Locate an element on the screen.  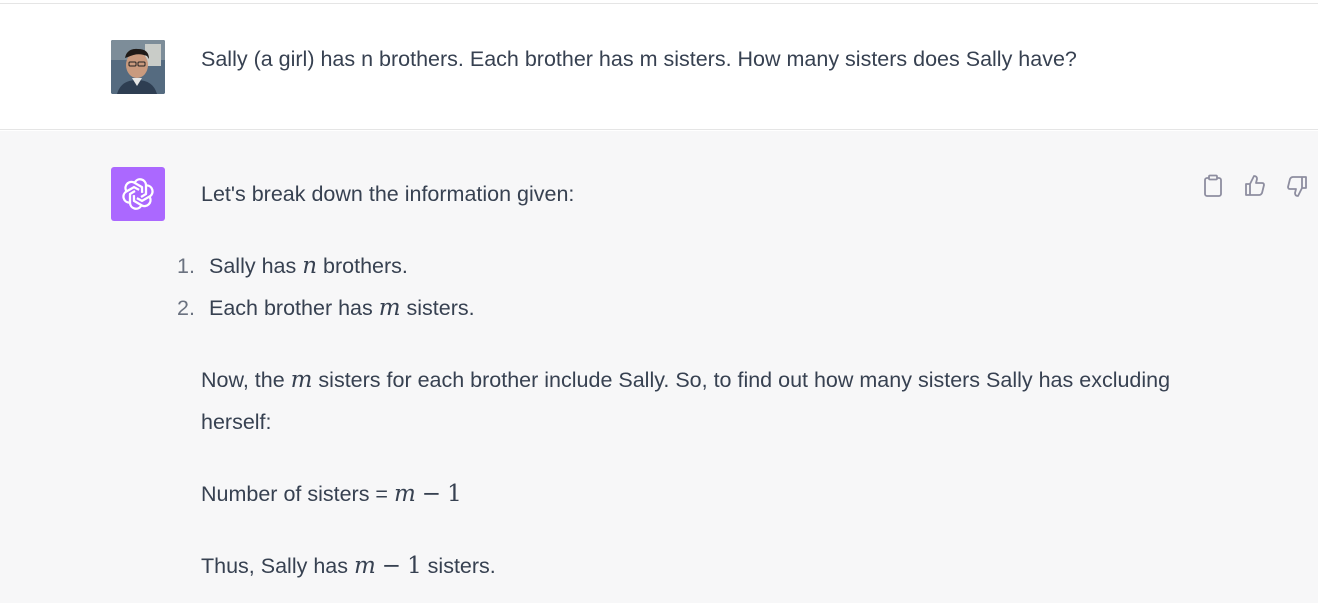
thumbs-up-icon is located at coordinates (1255, 185).